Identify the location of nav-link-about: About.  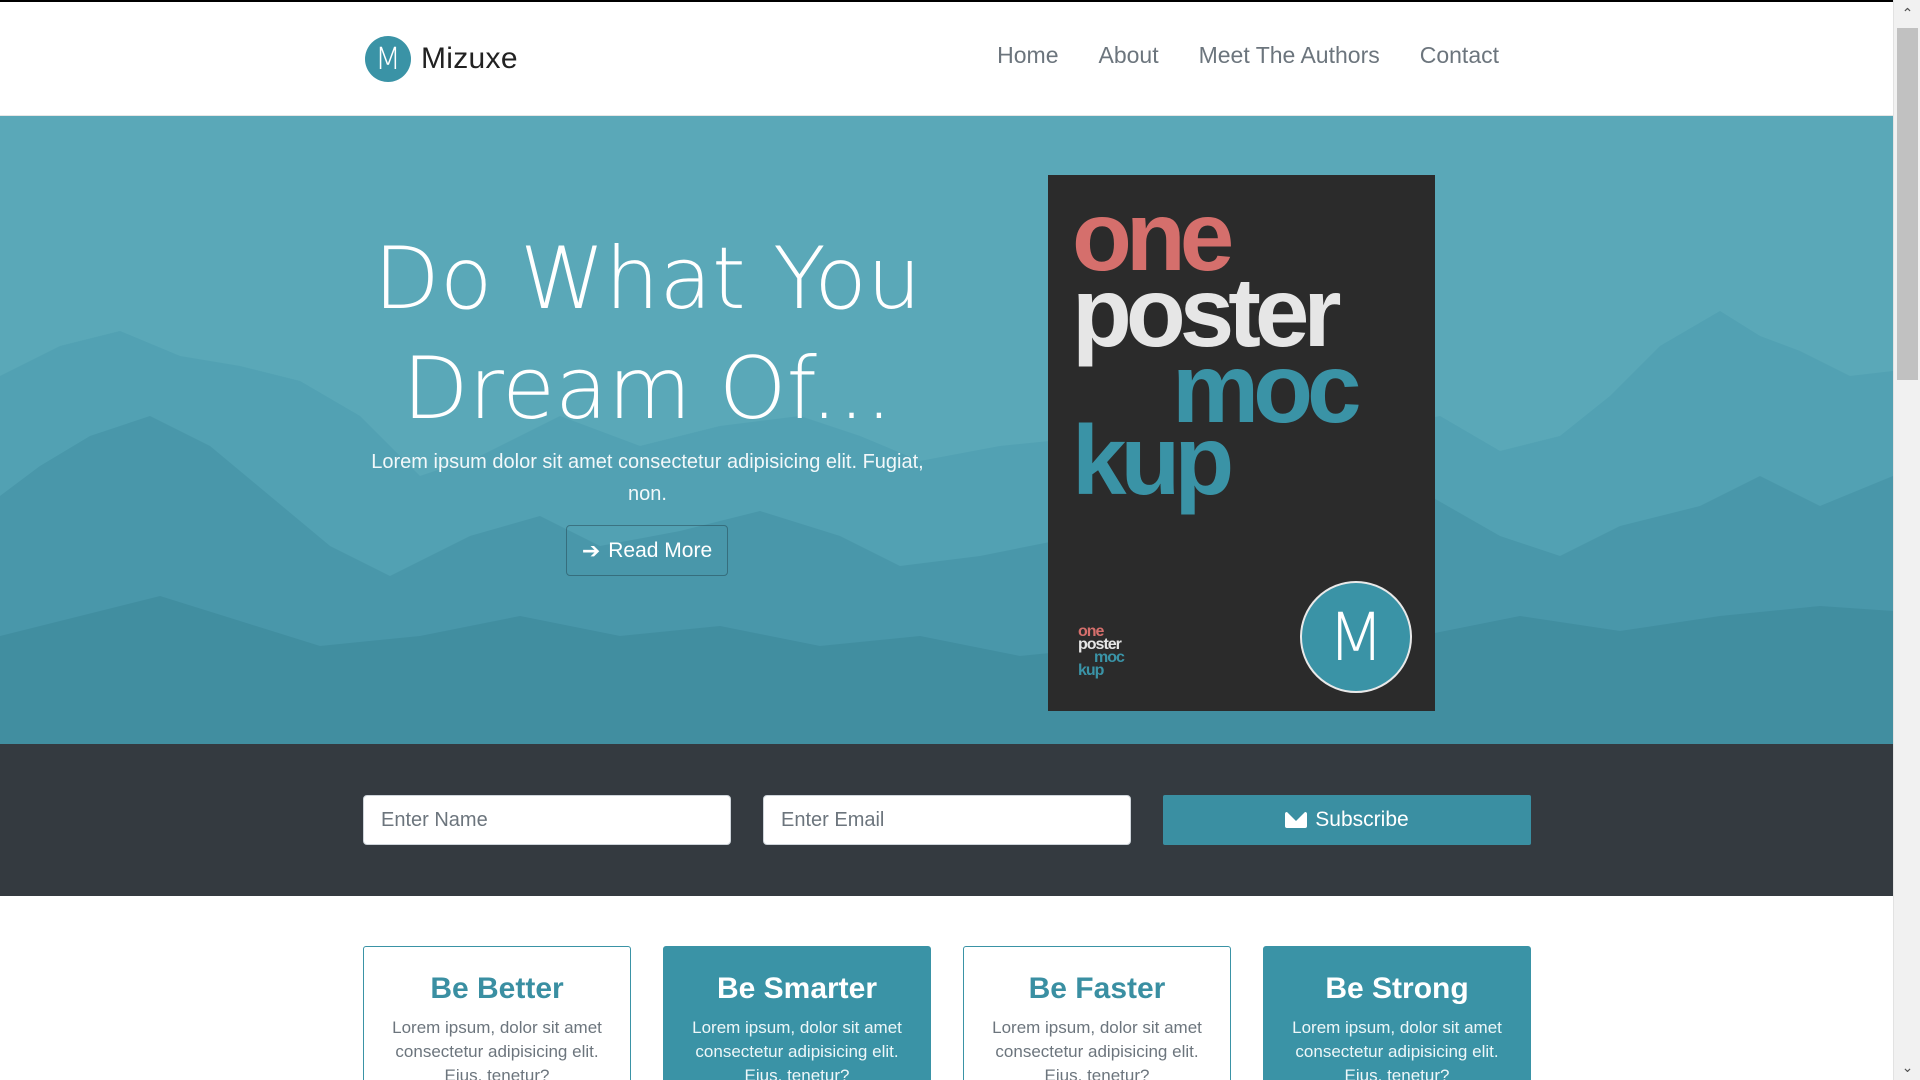
(1129, 55).